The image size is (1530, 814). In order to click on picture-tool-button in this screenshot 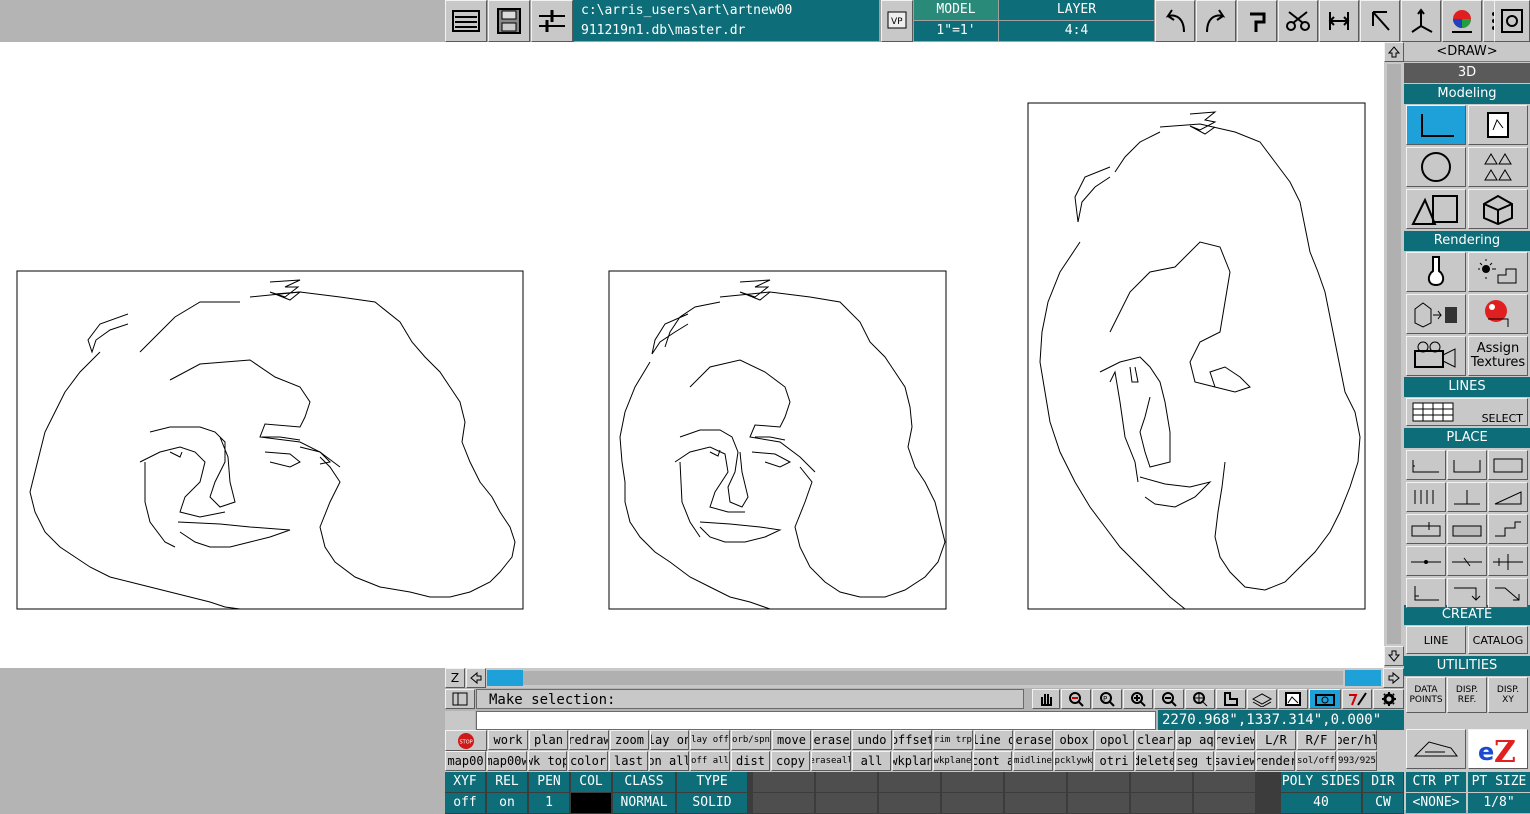, I will do `click(1498, 125)`.